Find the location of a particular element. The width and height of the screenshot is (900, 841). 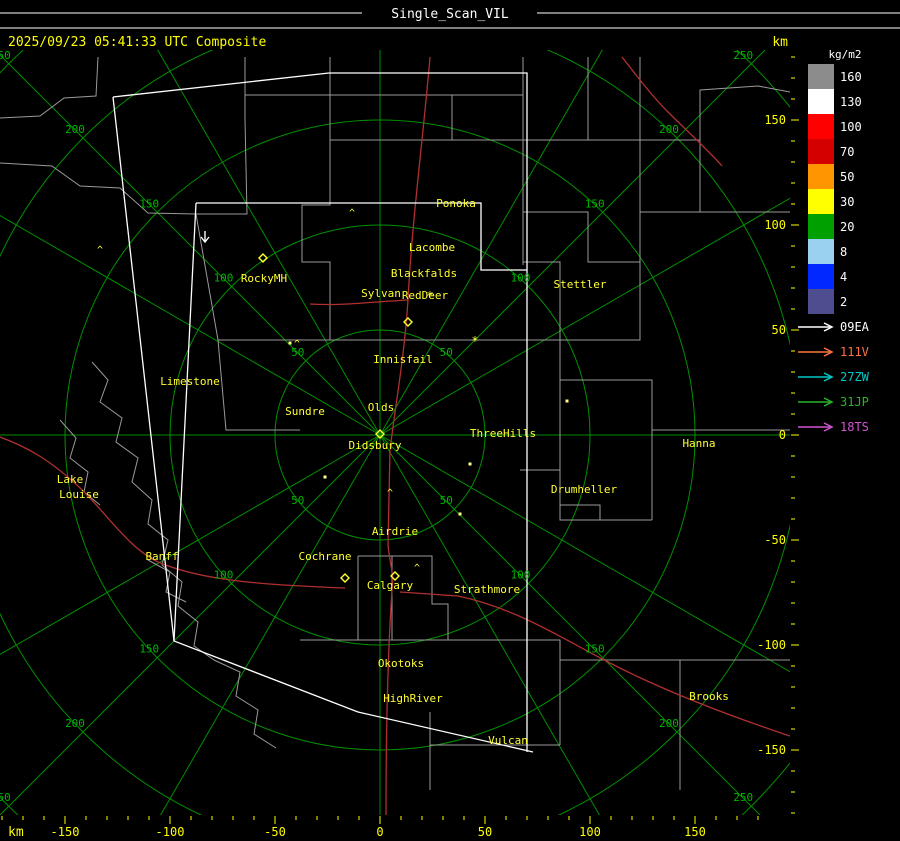

city-label: Innisfail is located at coordinates (403, 359).